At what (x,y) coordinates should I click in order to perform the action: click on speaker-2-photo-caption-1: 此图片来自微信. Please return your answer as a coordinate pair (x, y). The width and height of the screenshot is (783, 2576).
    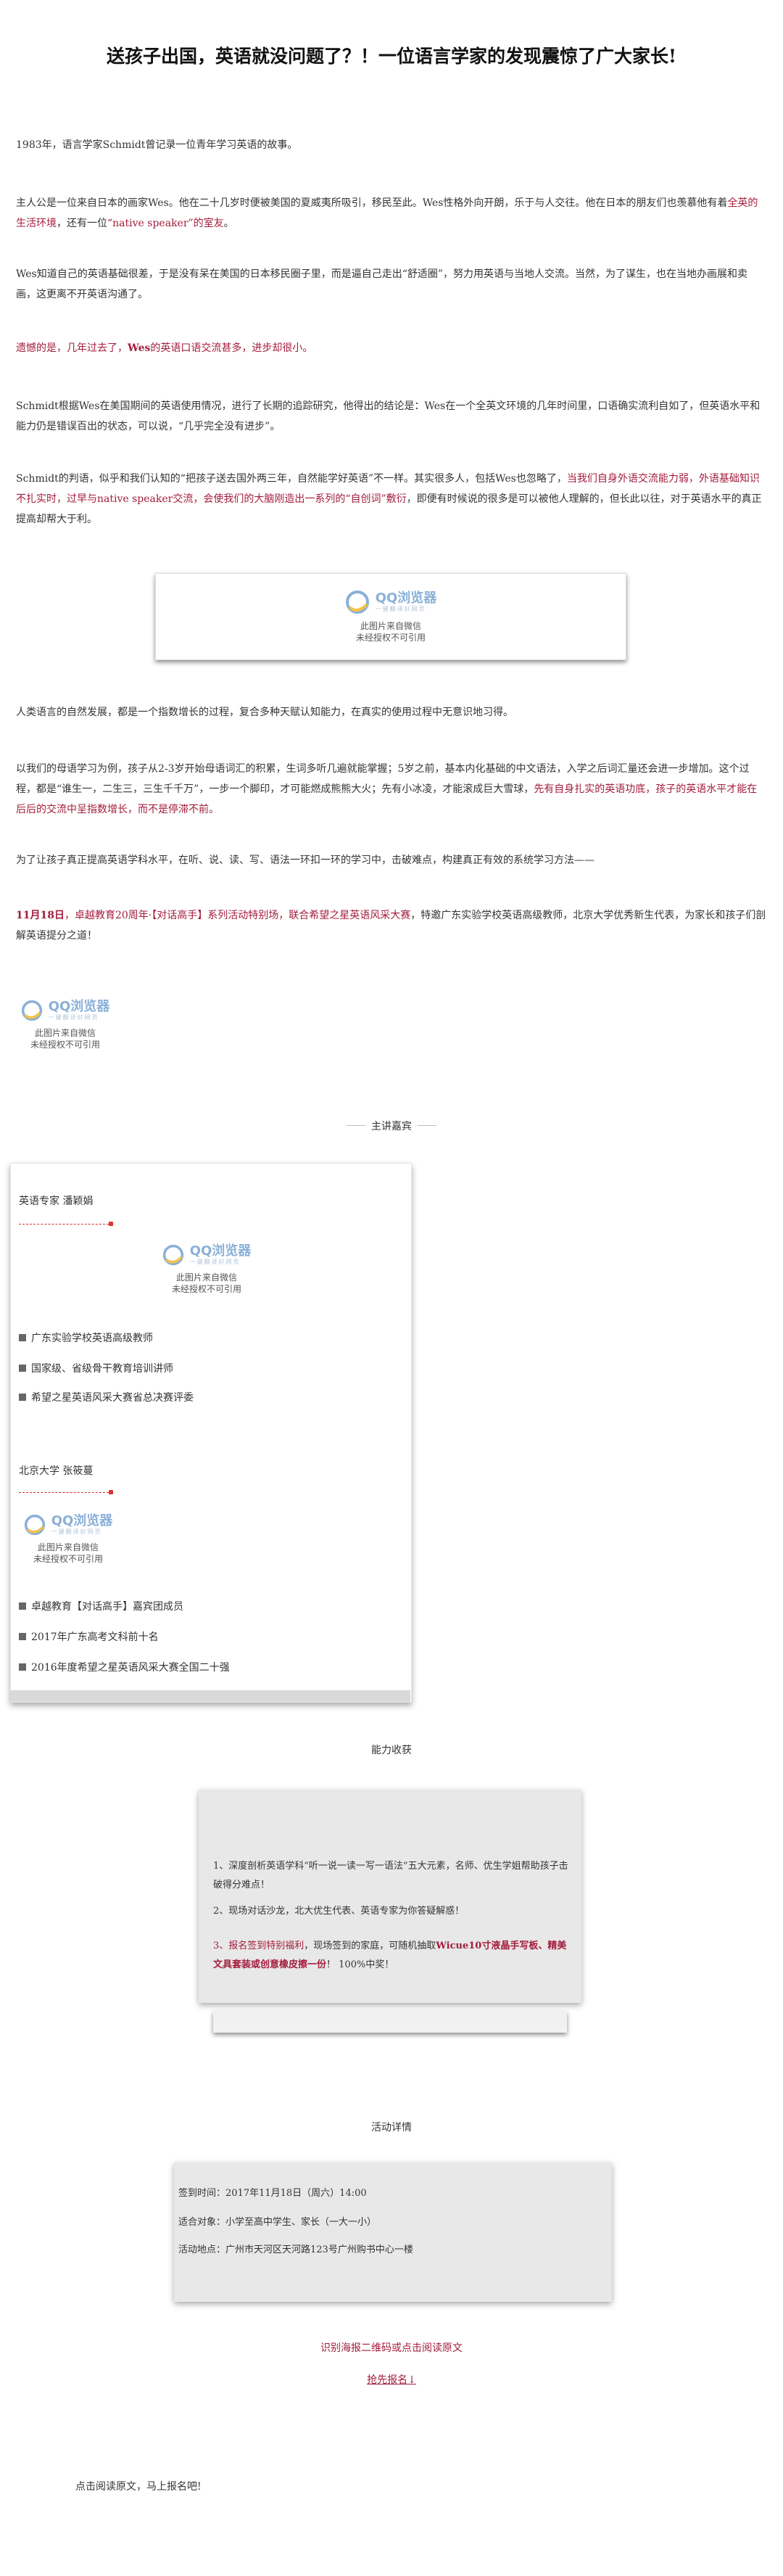
    Looking at the image, I should click on (68, 1547).